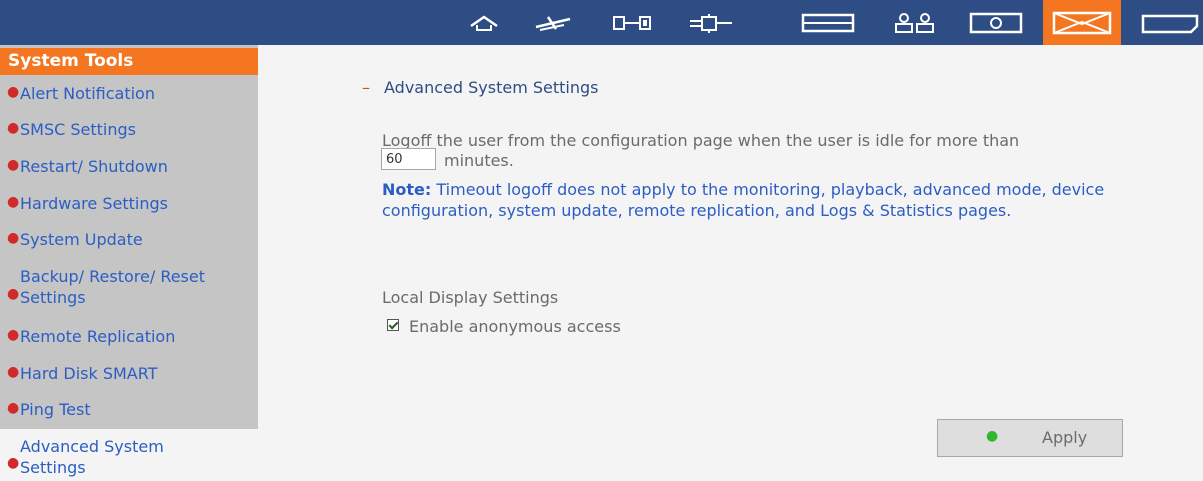 The width and height of the screenshot is (1203, 481). What do you see at coordinates (915, 23) in the screenshot?
I see `users-icon` at bounding box center [915, 23].